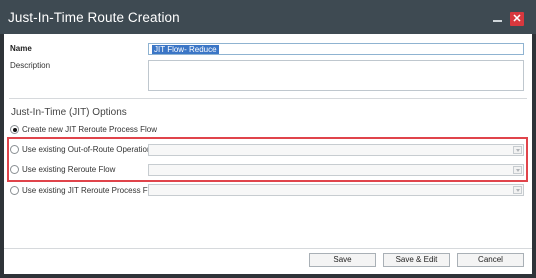 The height and width of the screenshot is (278, 536). What do you see at coordinates (21, 48) in the screenshot?
I see `name-label: Name` at bounding box center [21, 48].